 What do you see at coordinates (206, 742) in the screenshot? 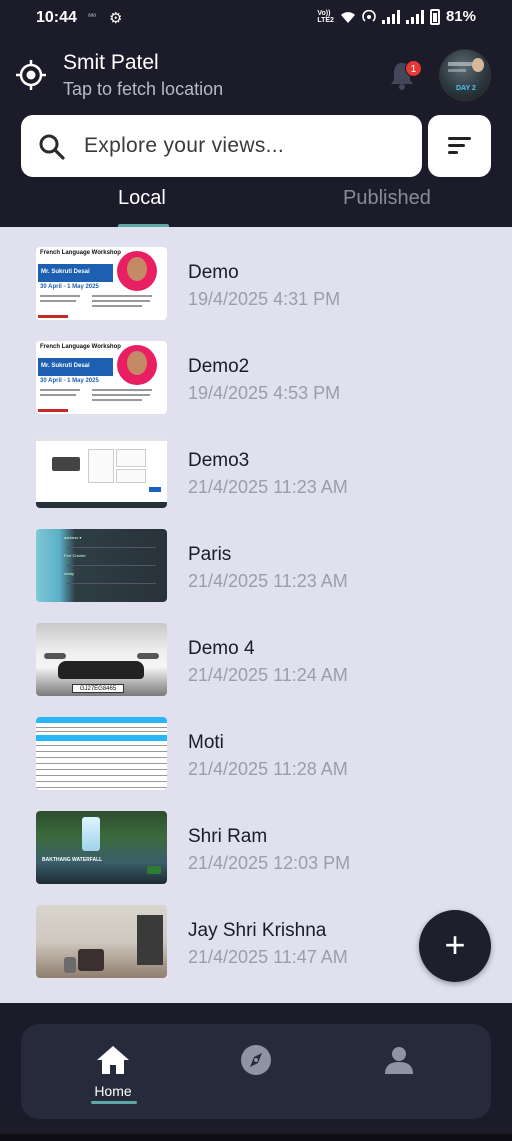
I see `item-title: Moti` at bounding box center [206, 742].